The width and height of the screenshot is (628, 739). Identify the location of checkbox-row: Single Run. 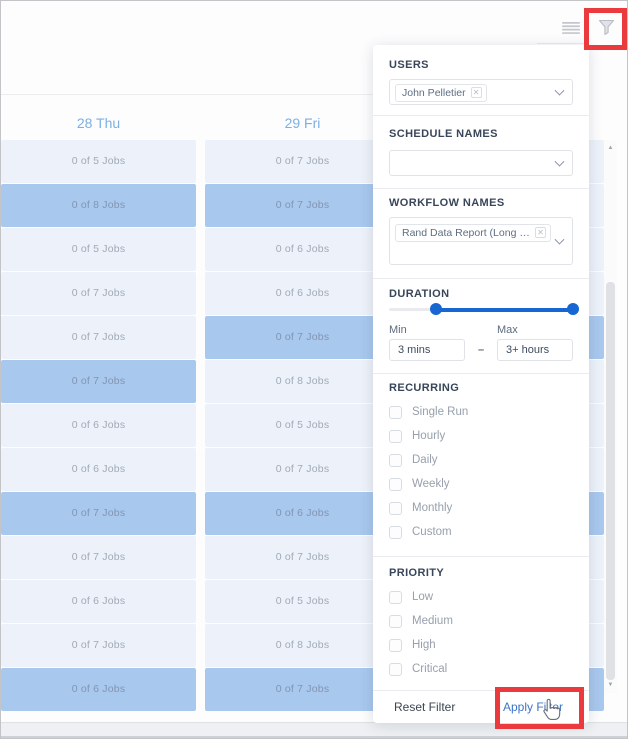
(481, 412).